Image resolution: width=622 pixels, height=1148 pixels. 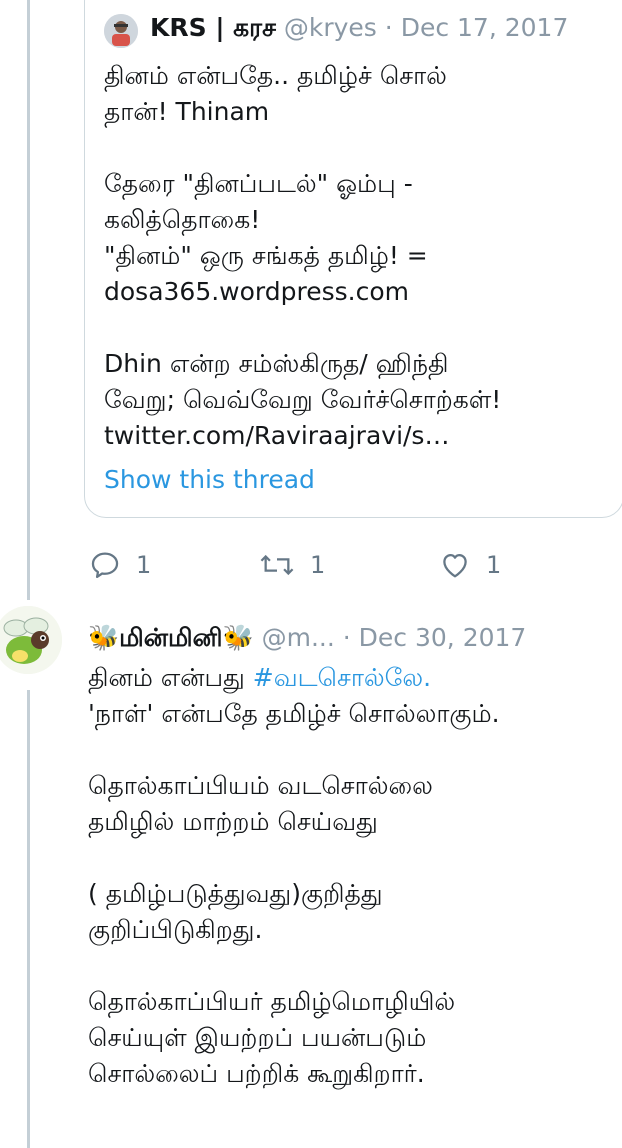 I want to click on reply-author-avatar, so click(x=31, y=640).